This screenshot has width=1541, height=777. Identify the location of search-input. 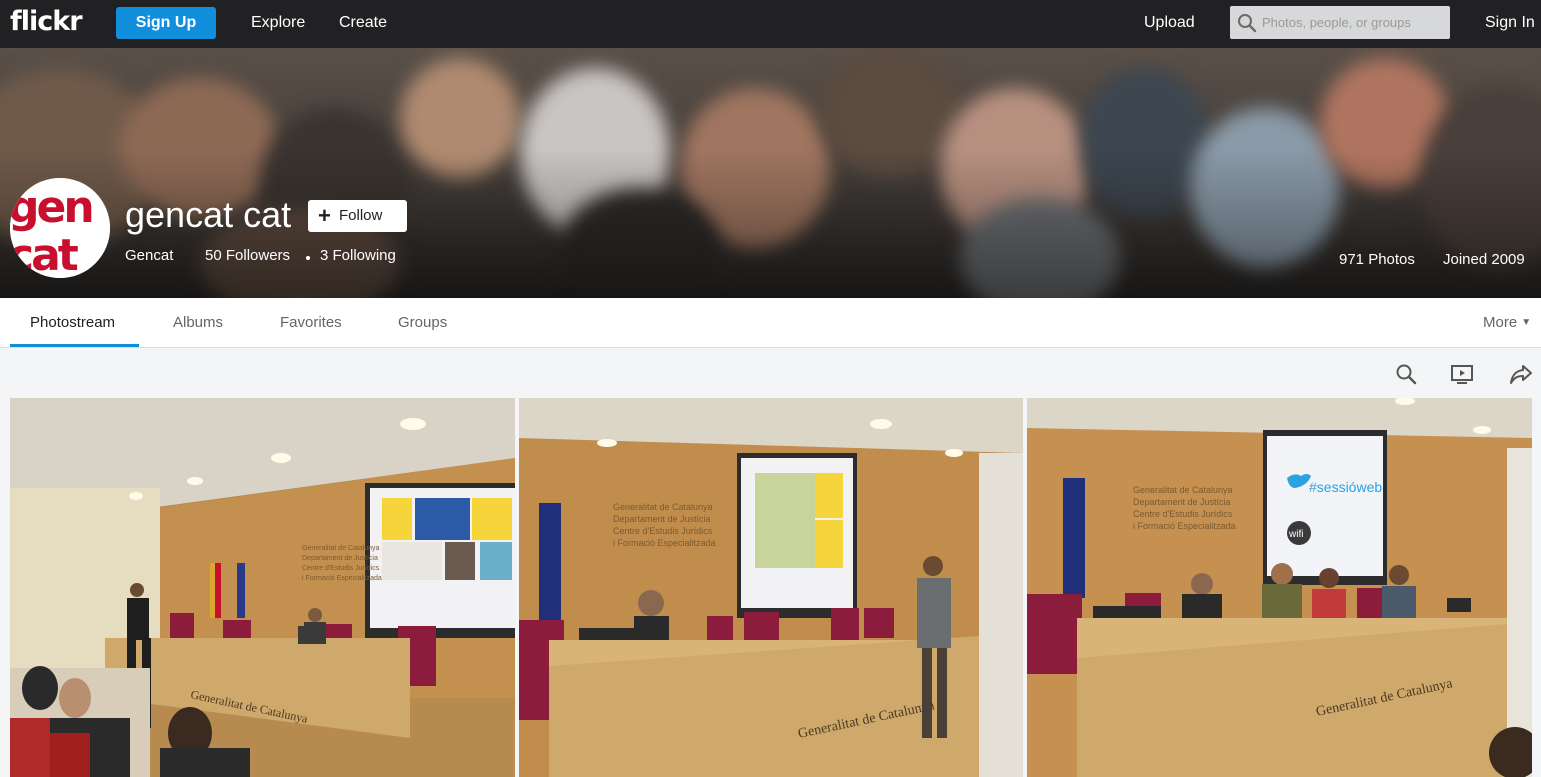
(1352, 22).